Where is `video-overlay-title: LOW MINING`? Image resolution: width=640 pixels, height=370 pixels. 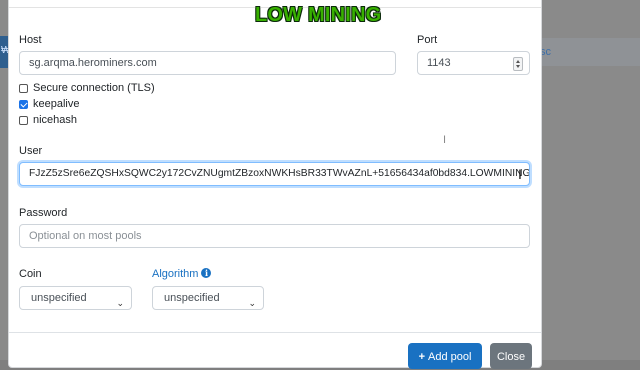 video-overlay-title: LOW MINING is located at coordinates (318, 15).